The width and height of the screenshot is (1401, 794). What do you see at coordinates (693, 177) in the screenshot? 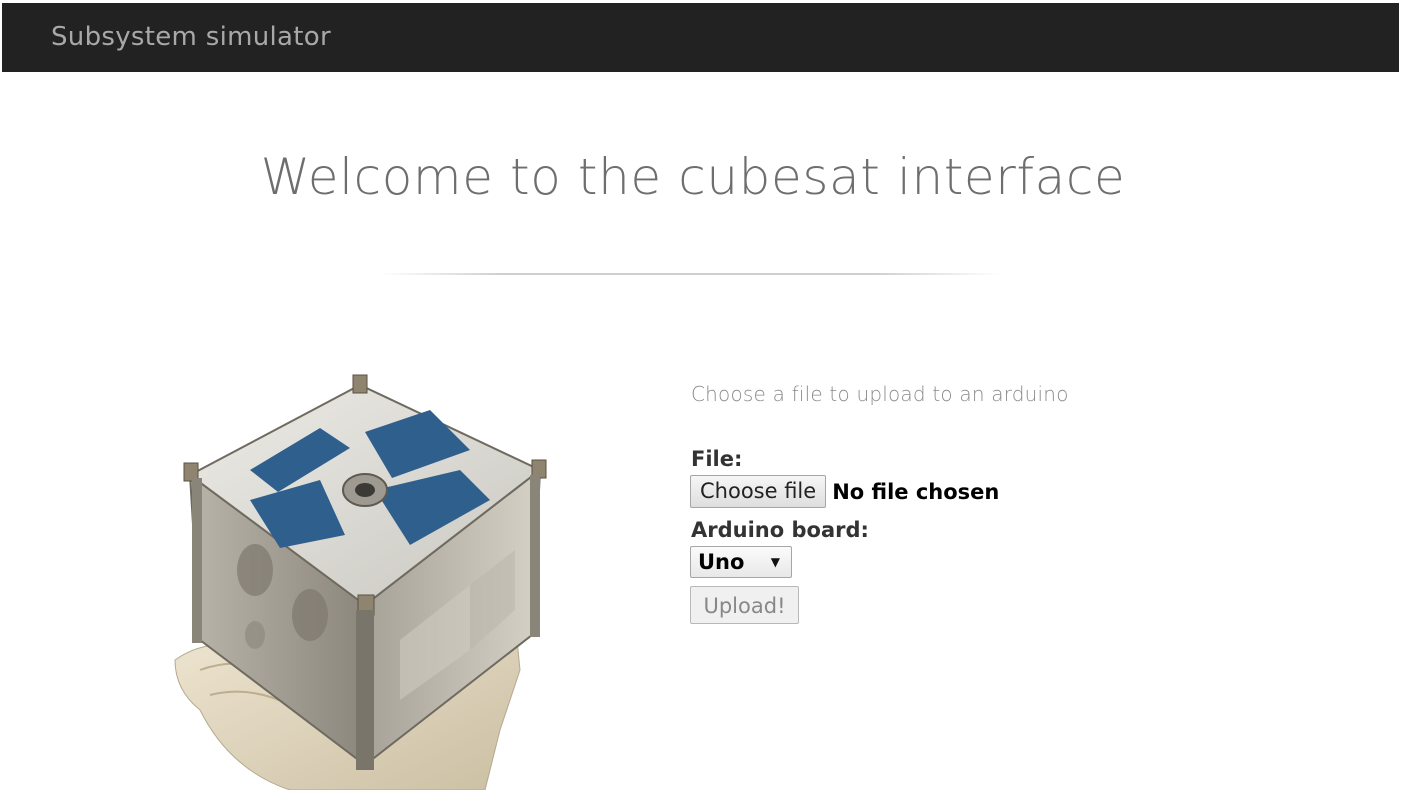
I see `page-title: Welcome to the cubesat interface` at bounding box center [693, 177].